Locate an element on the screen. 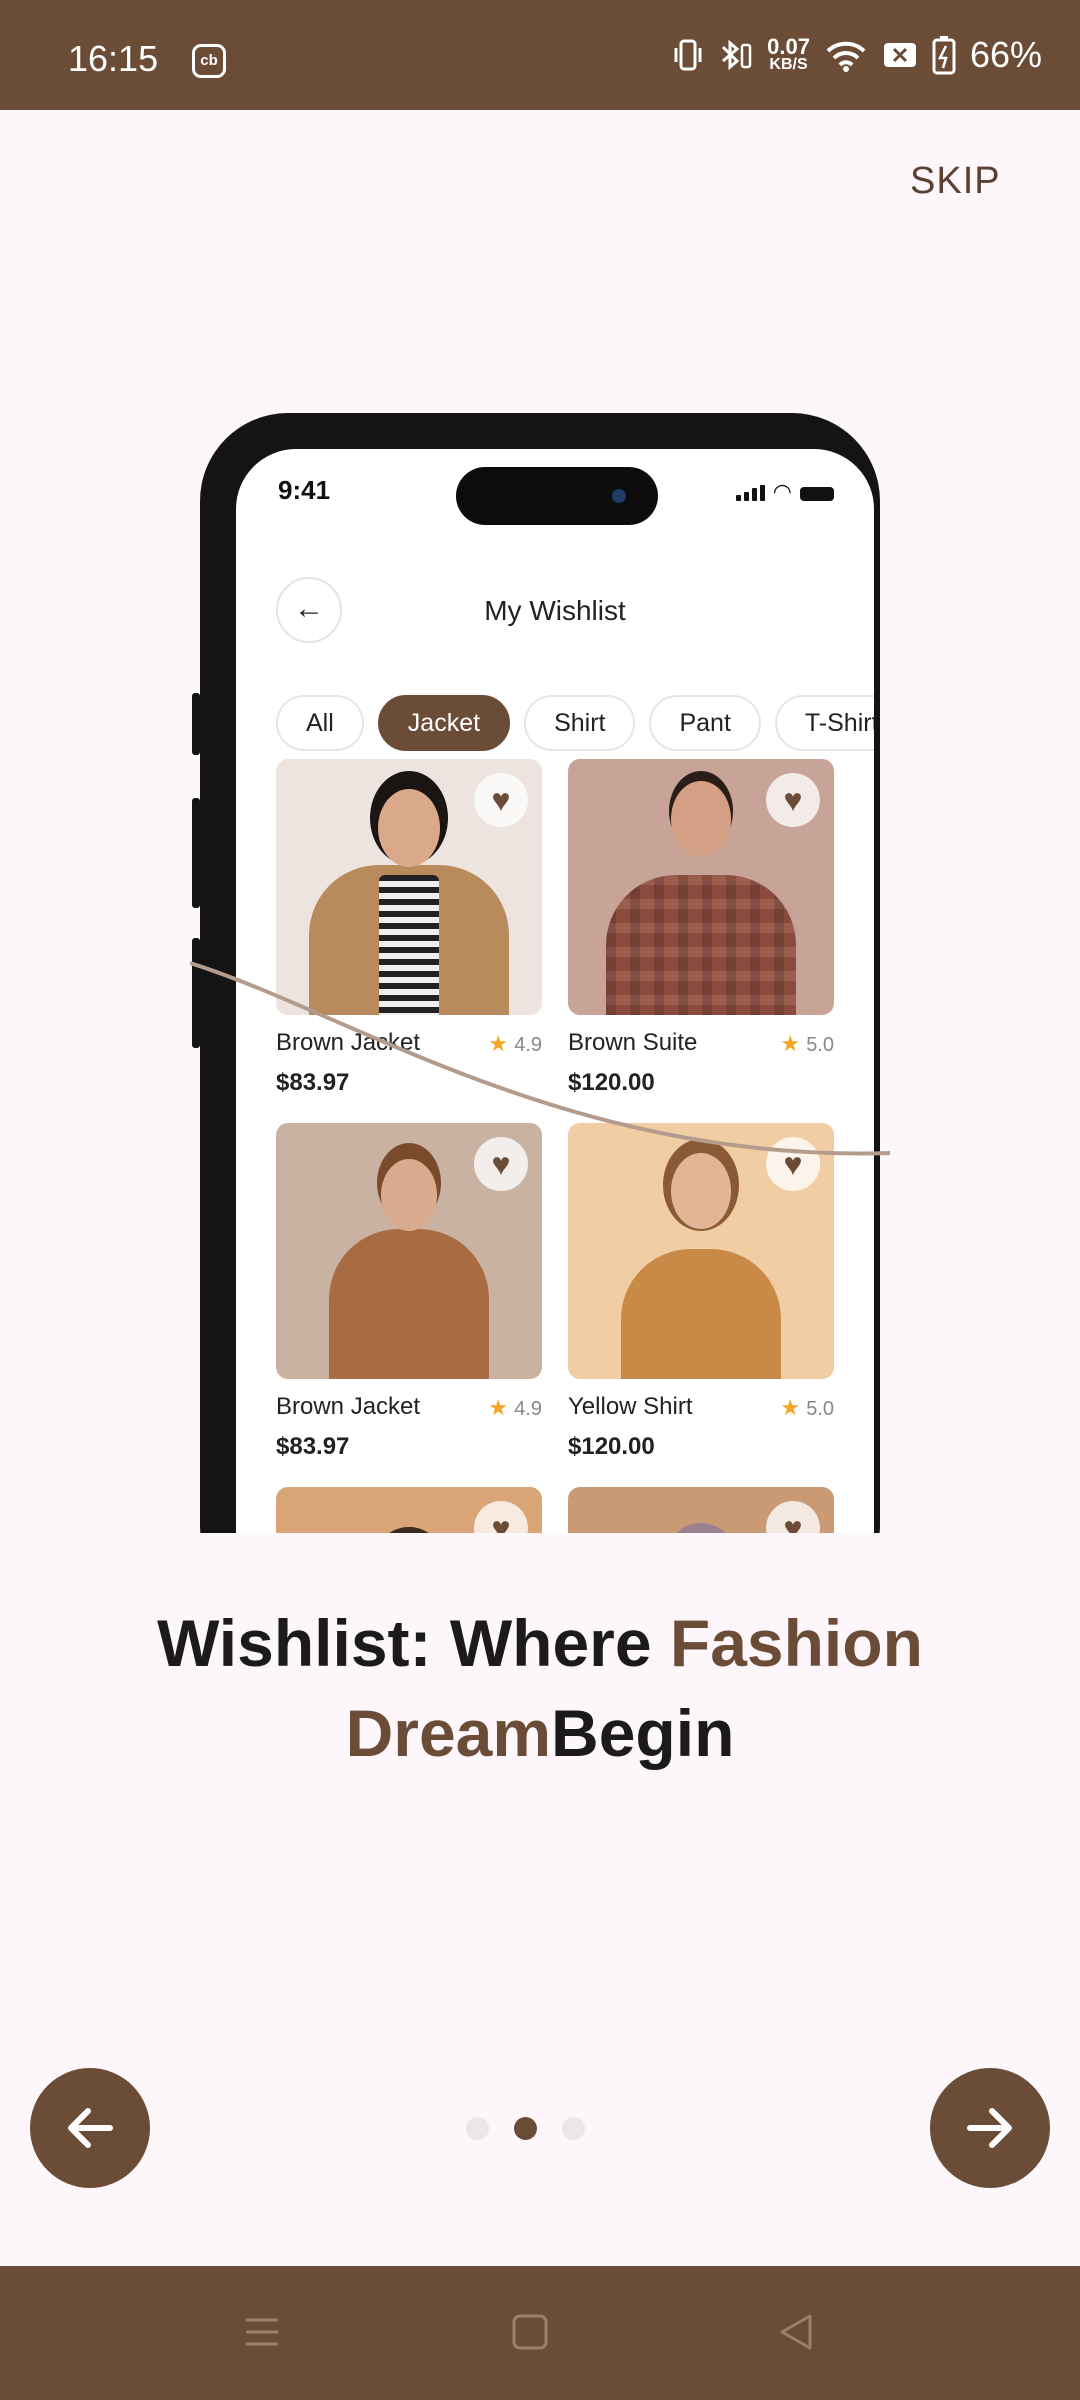 This screenshot has height=2400, width=1080. vibrate-icon is located at coordinates (688, 55).